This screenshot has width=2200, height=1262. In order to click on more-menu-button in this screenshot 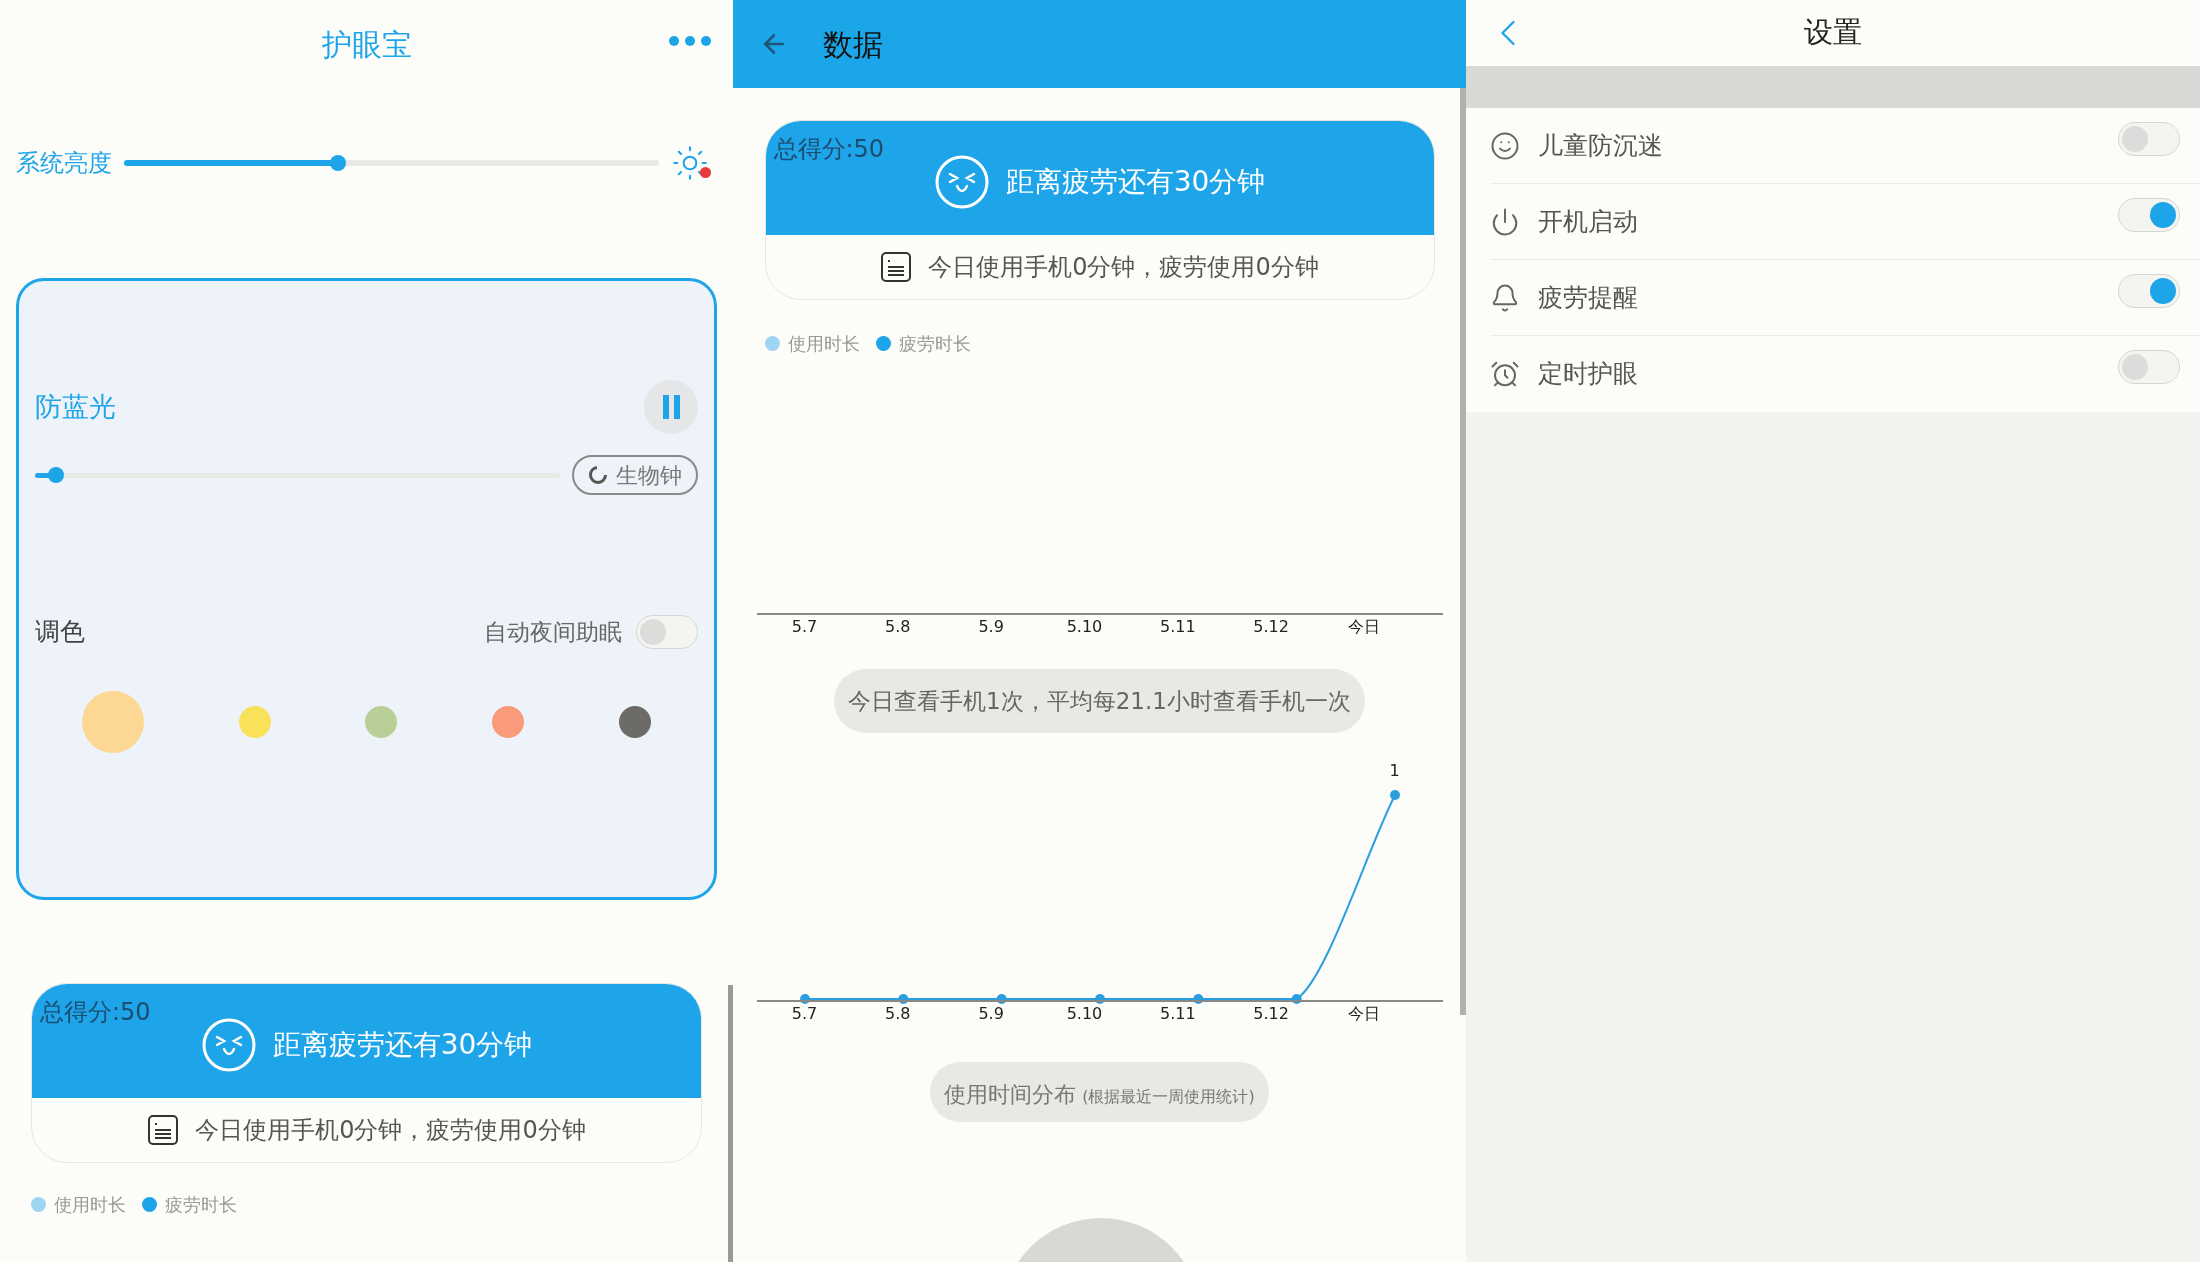, I will do `click(690, 41)`.